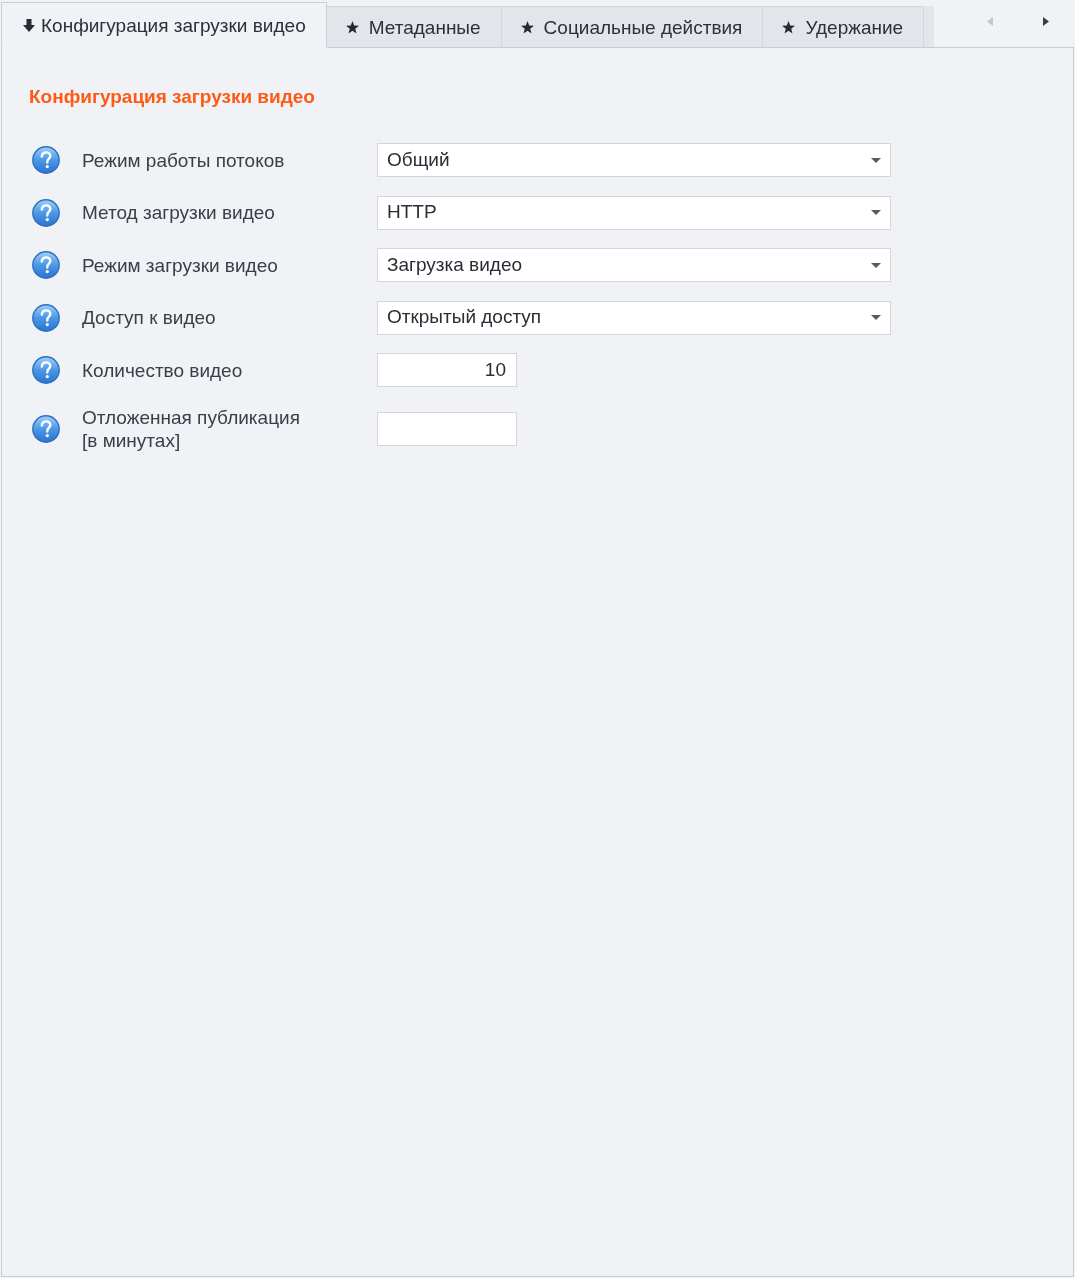 This screenshot has height=1278, width=1075. I want to click on field-label: Режим работы потоков, so click(184, 160).